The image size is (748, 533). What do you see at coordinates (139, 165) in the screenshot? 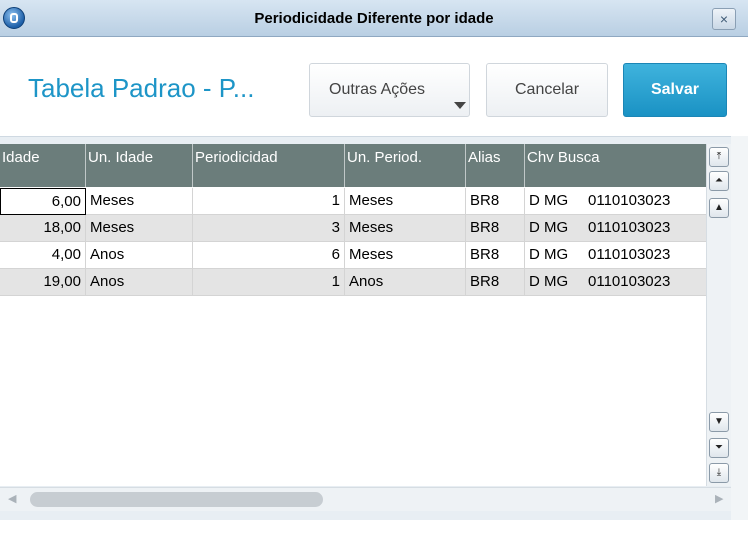
I see `column-header-un-idade: Un. Idade` at bounding box center [139, 165].